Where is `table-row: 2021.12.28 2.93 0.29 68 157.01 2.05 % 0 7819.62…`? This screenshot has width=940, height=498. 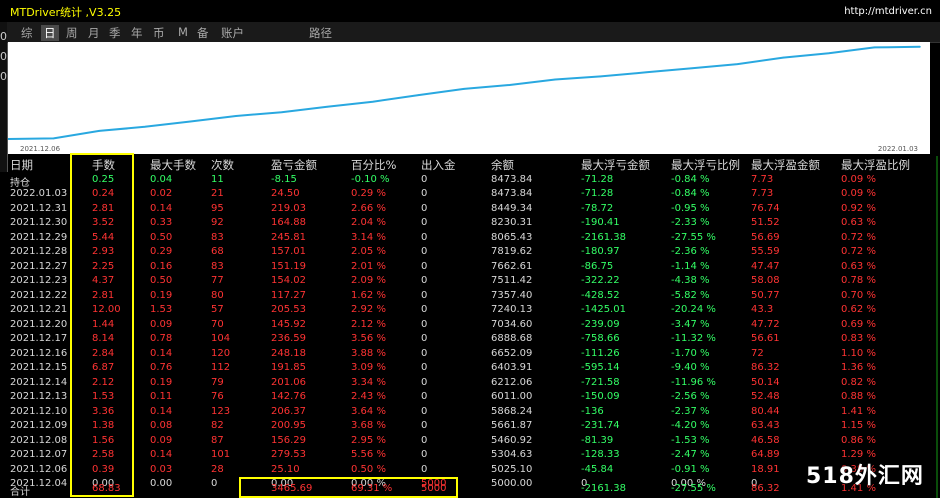 table-row: 2021.12.28 2.93 0.29 68 157.01 2.05 % 0 7819.62… is located at coordinates (470, 252).